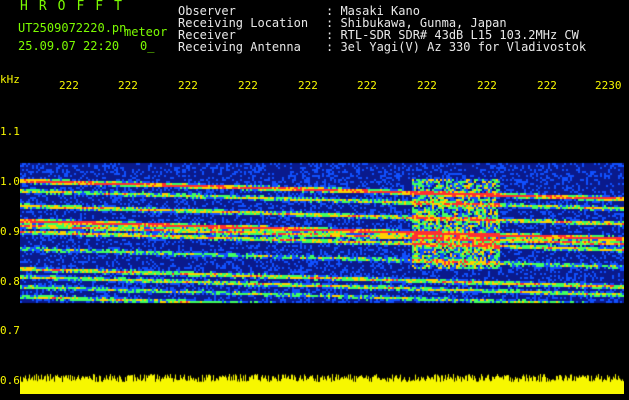 The image size is (629, 400). What do you see at coordinates (69, 46) in the screenshot?
I see `date-time: 25.09.07 22:20` at bounding box center [69, 46].